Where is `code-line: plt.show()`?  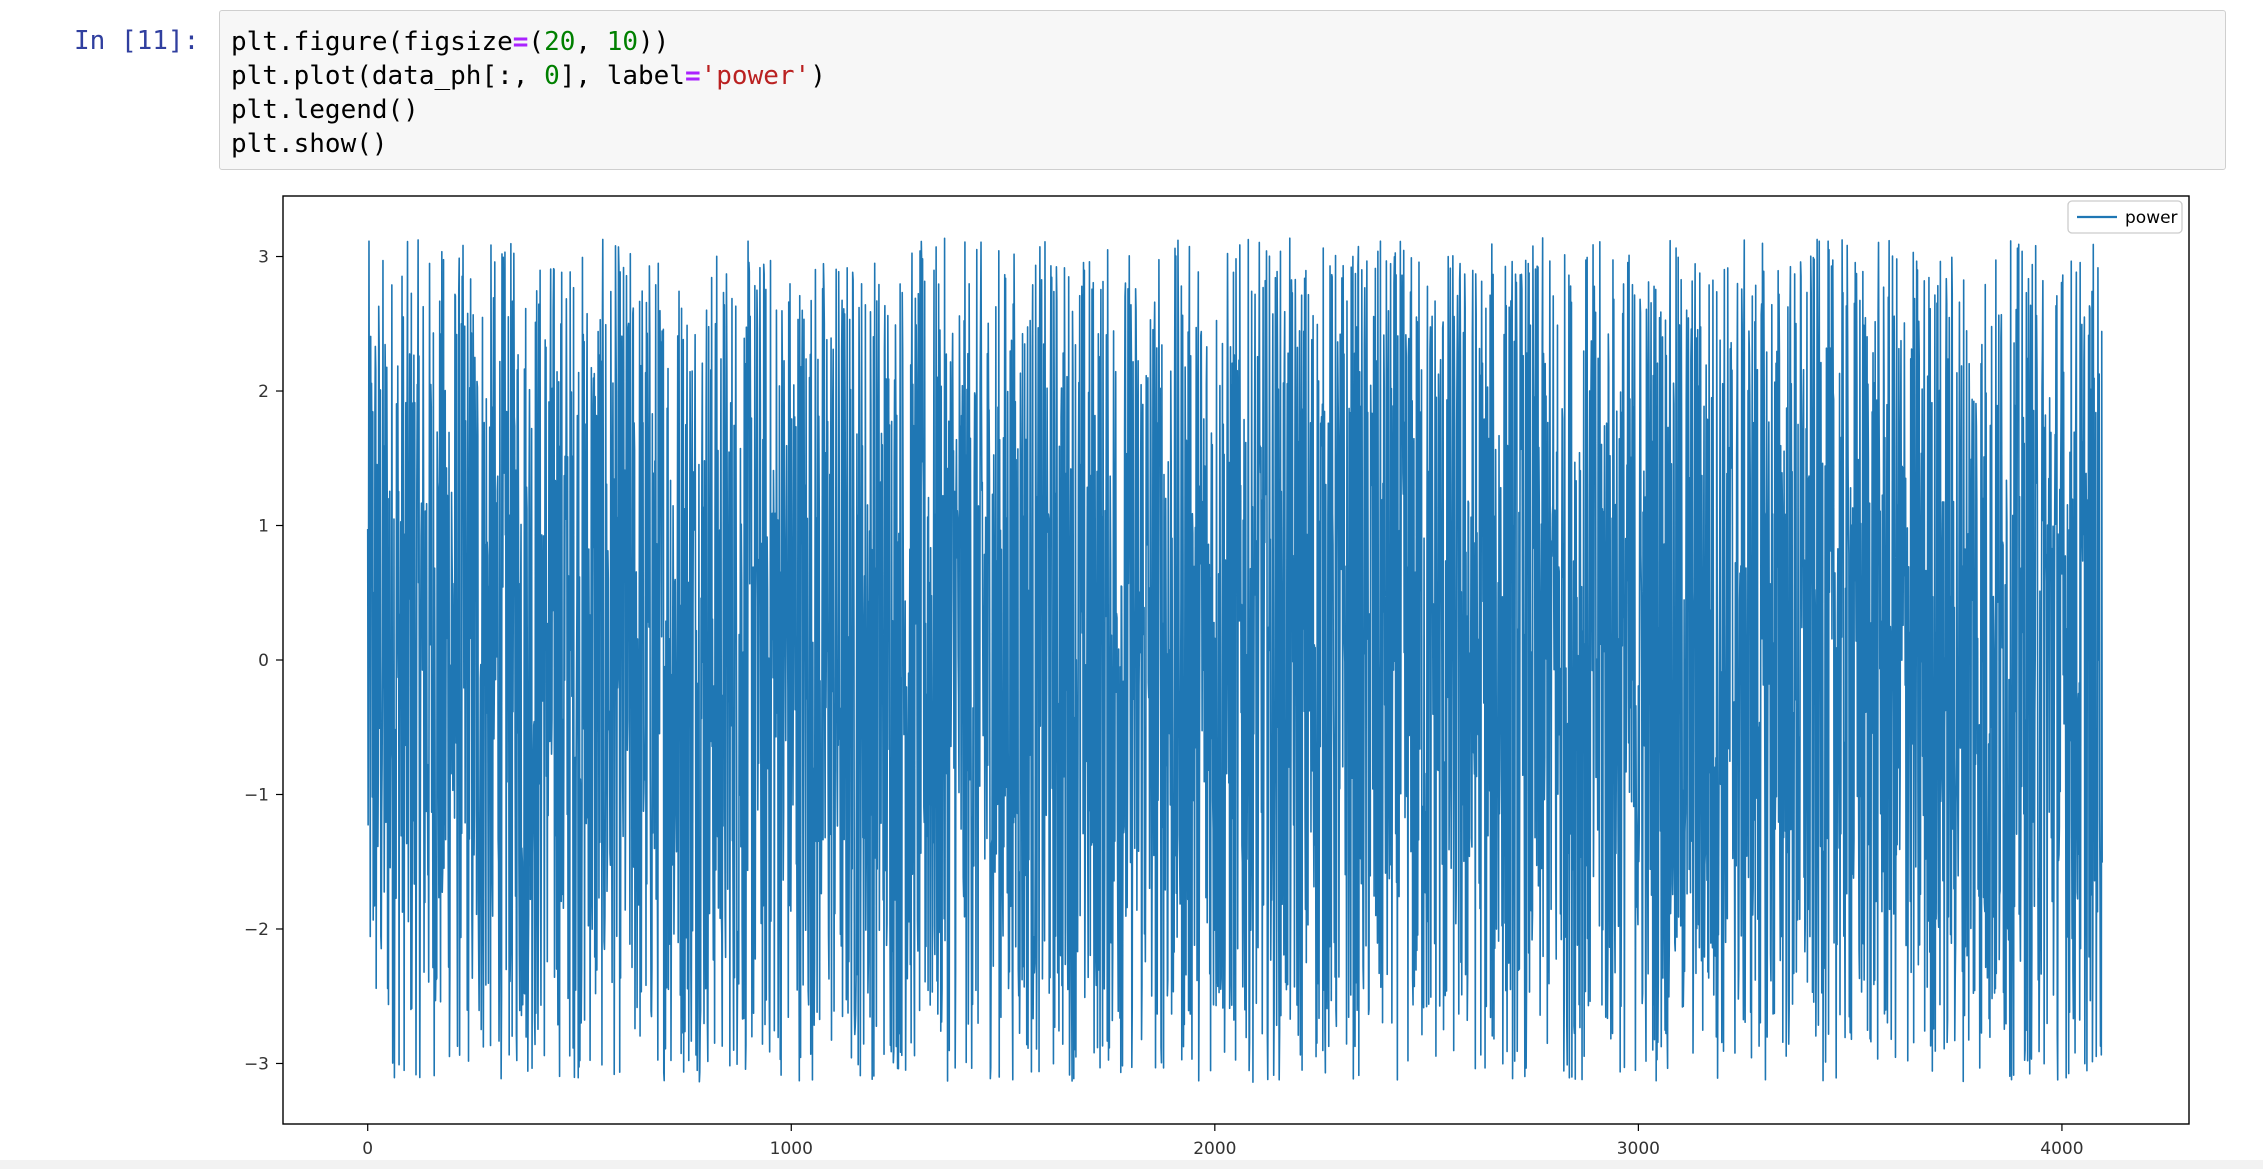 code-line: plt.show() is located at coordinates (528, 144).